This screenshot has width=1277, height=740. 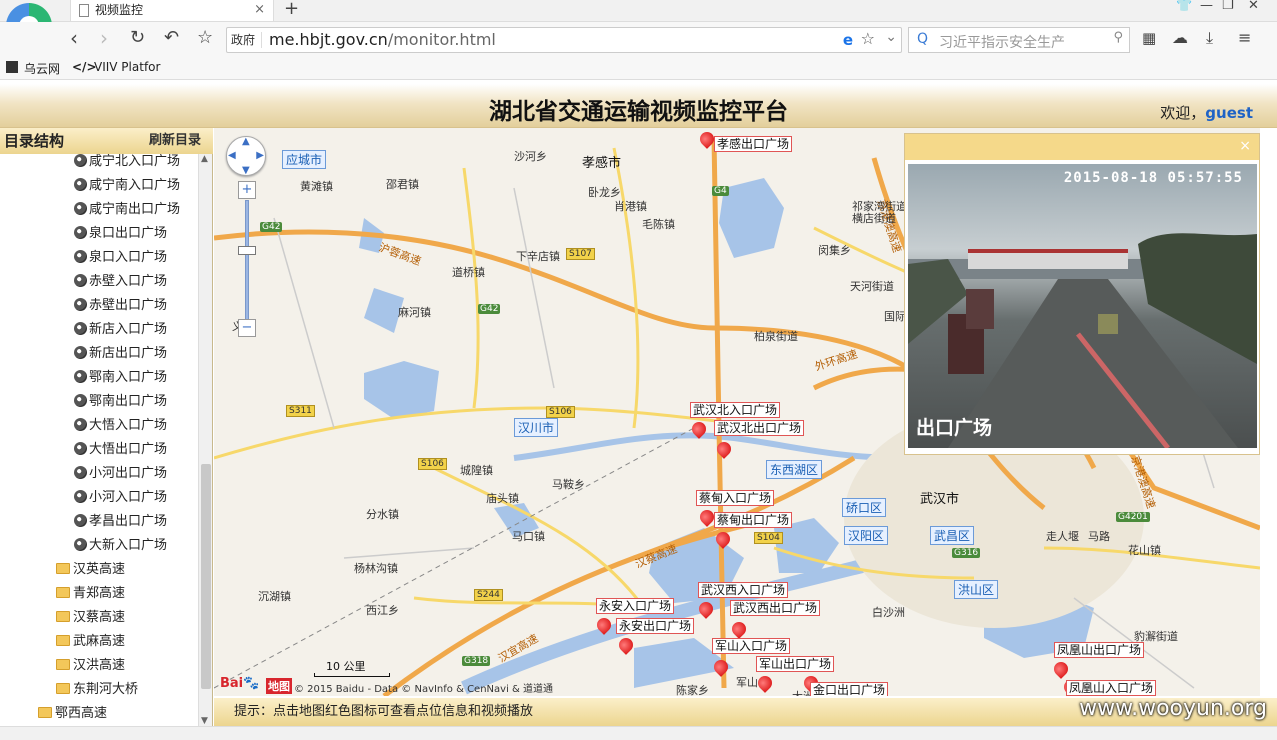 What do you see at coordinates (120, 354) in the screenshot?
I see `camera-item: 新店出口广场` at bounding box center [120, 354].